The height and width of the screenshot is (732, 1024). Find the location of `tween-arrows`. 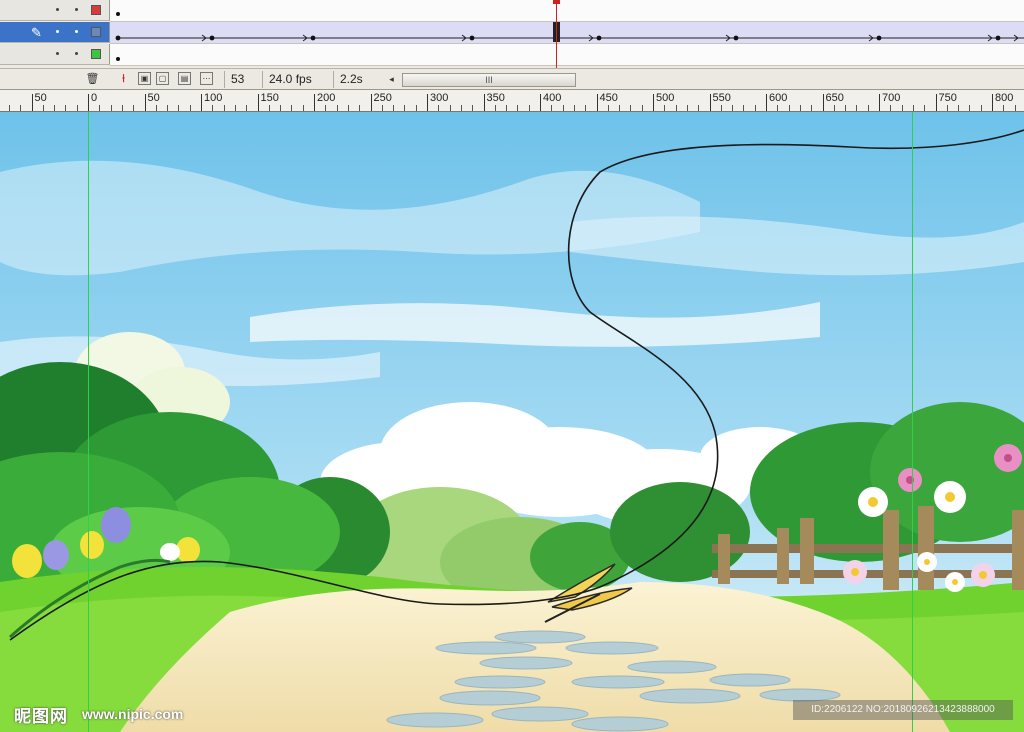

tween-arrows is located at coordinates (569, 38).